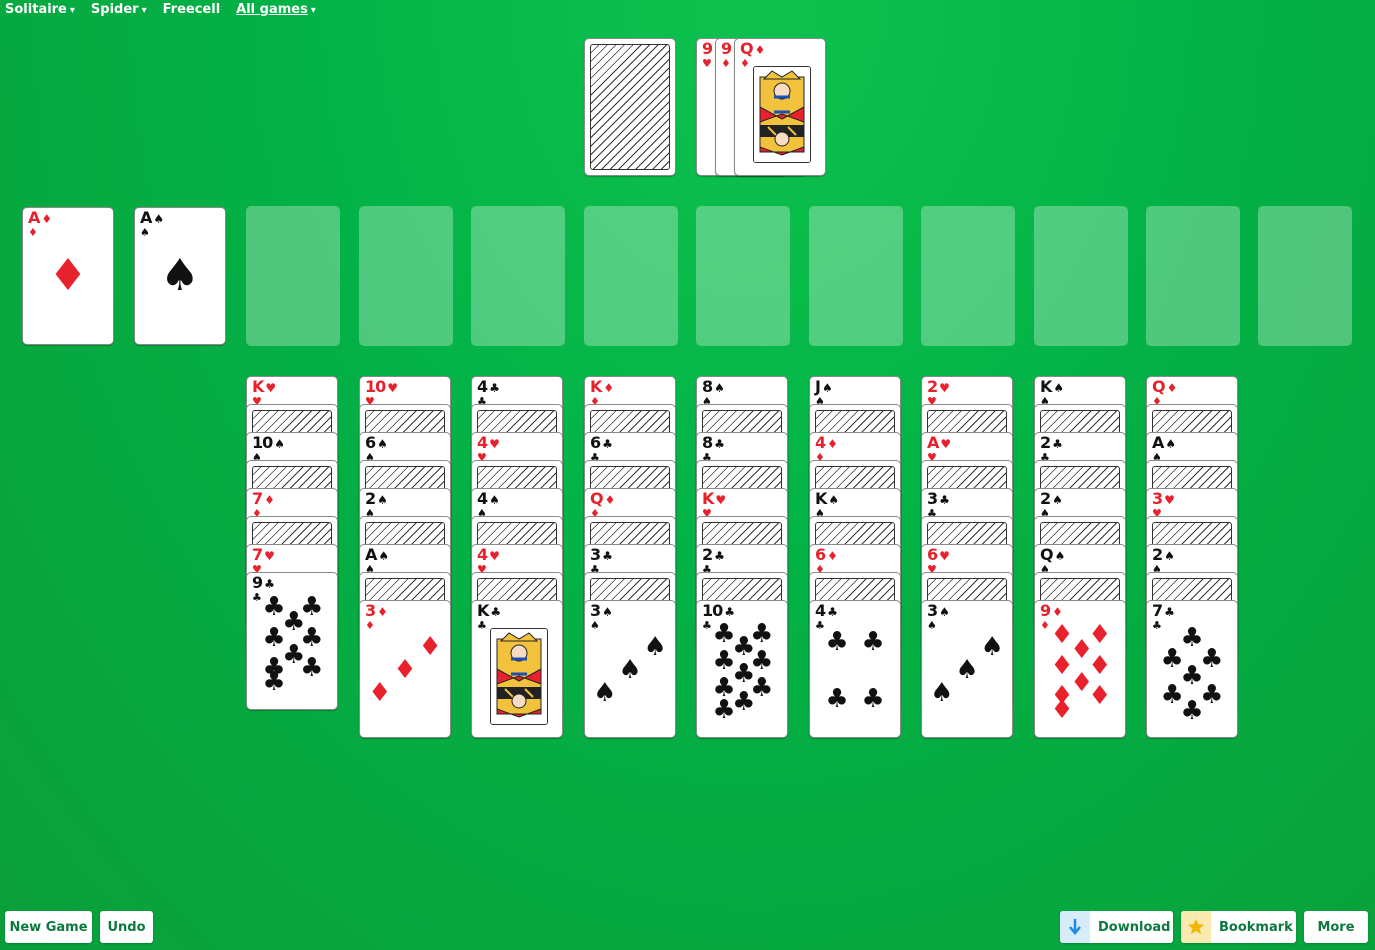 The width and height of the screenshot is (1375, 950). Describe the element at coordinates (489, 611) in the screenshot. I see `card-rank: K ♣` at that location.